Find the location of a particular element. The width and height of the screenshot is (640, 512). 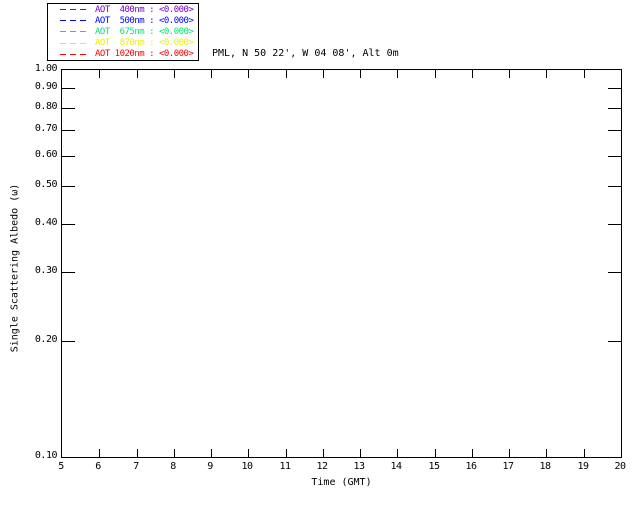

y-tick-label: 0.30 is located at coordinates (46, 270).